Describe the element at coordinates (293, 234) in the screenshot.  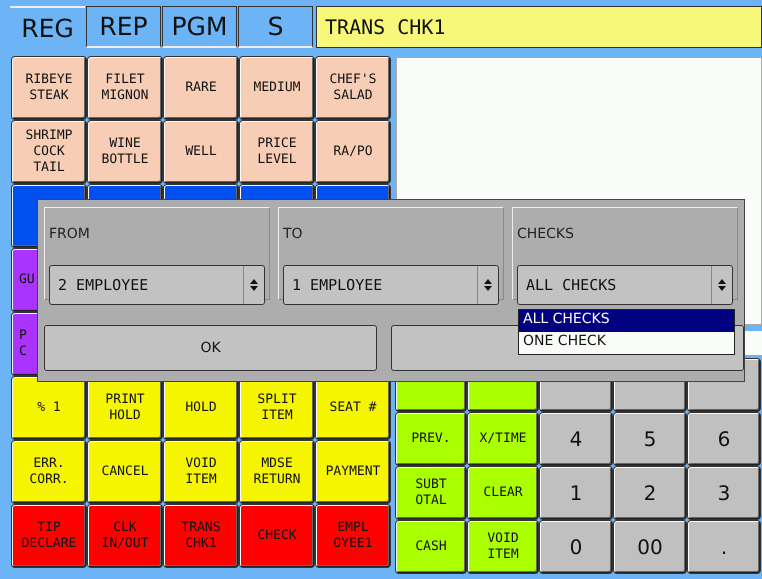
I see `group-label: TO` at that location.